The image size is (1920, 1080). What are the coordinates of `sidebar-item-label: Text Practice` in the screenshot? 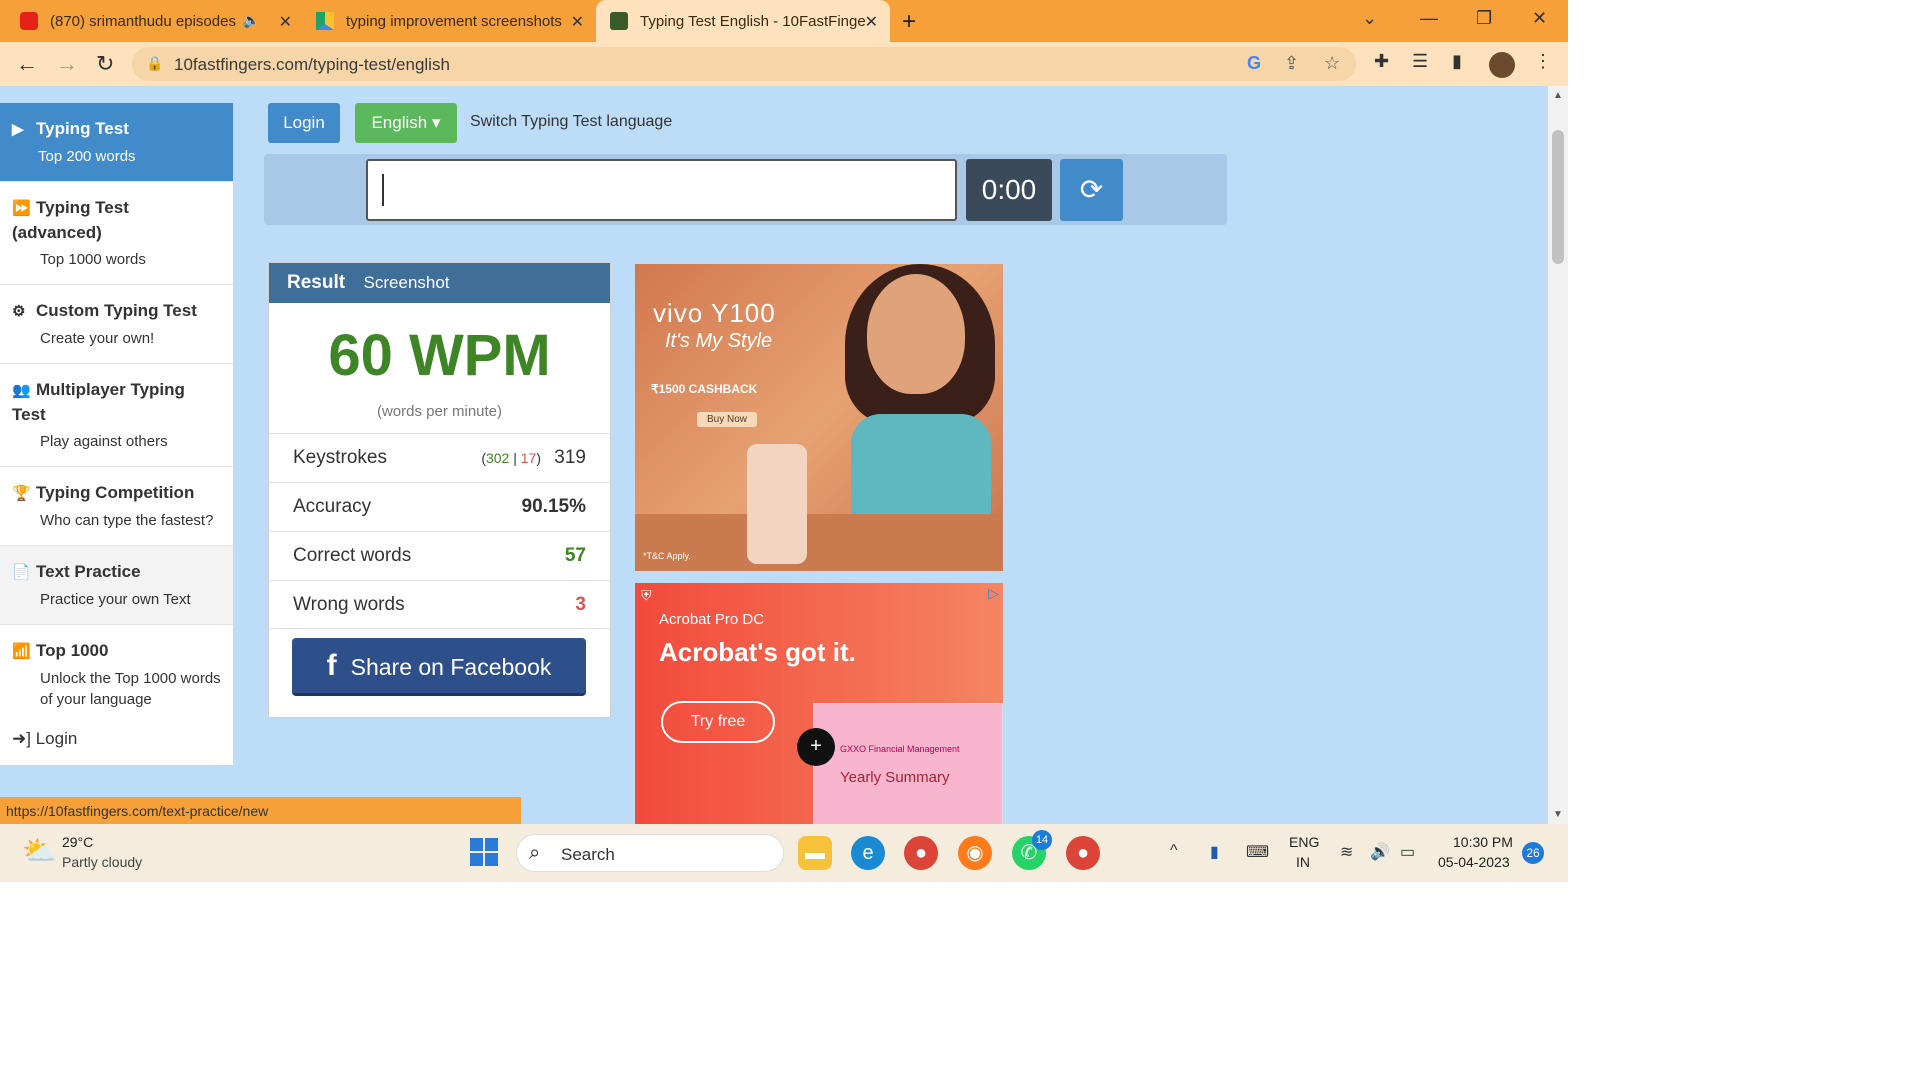 It's located at (88, 571).